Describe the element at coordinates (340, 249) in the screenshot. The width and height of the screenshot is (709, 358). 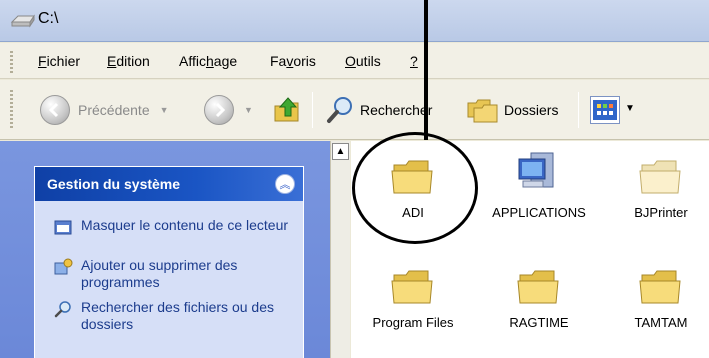
I see `vertical-scrollbar: ▲` at that location.